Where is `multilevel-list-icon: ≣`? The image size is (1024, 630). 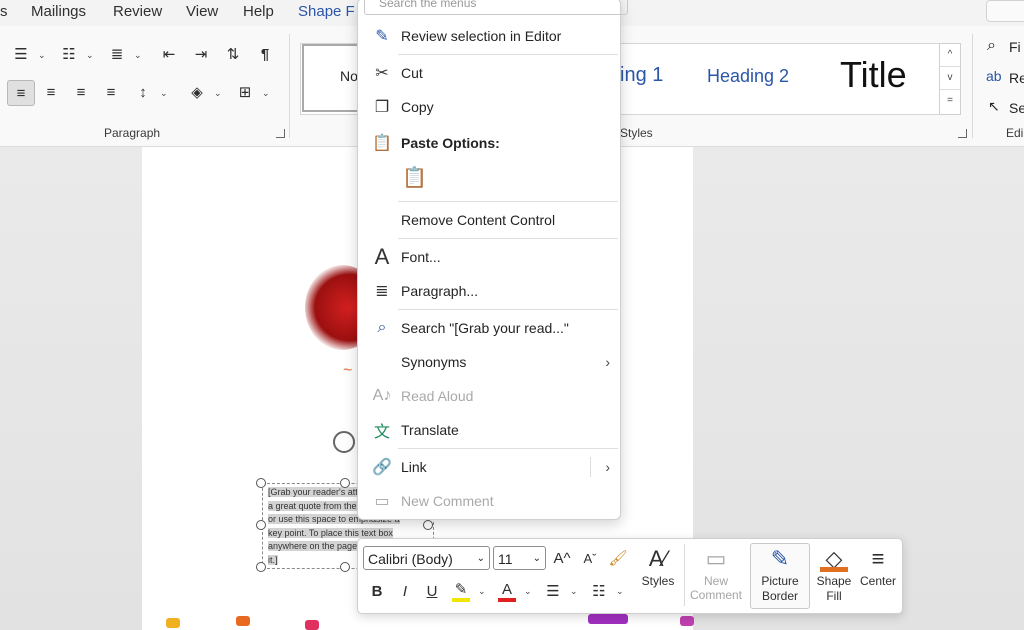 multilevel-list-icon: ≣ is located at coordinates (117, 54).